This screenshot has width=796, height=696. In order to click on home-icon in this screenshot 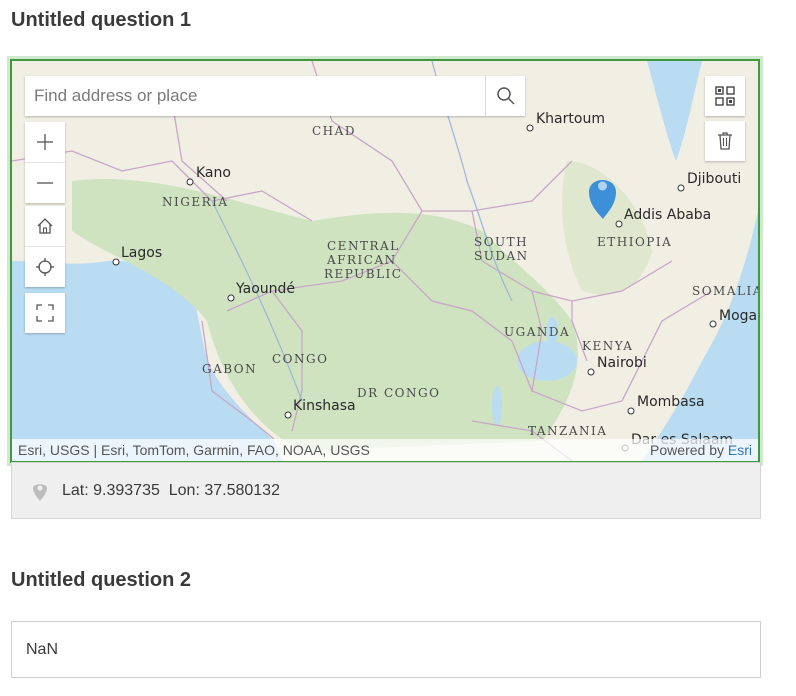, I will do `click(45, 226)`.